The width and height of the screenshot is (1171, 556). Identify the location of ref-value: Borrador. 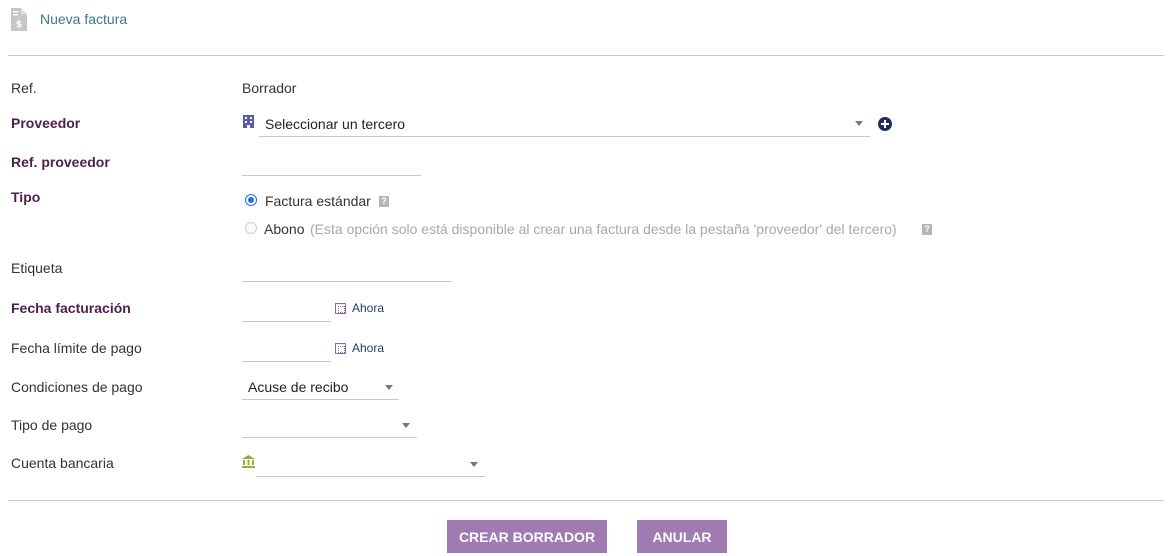
(269, 88).